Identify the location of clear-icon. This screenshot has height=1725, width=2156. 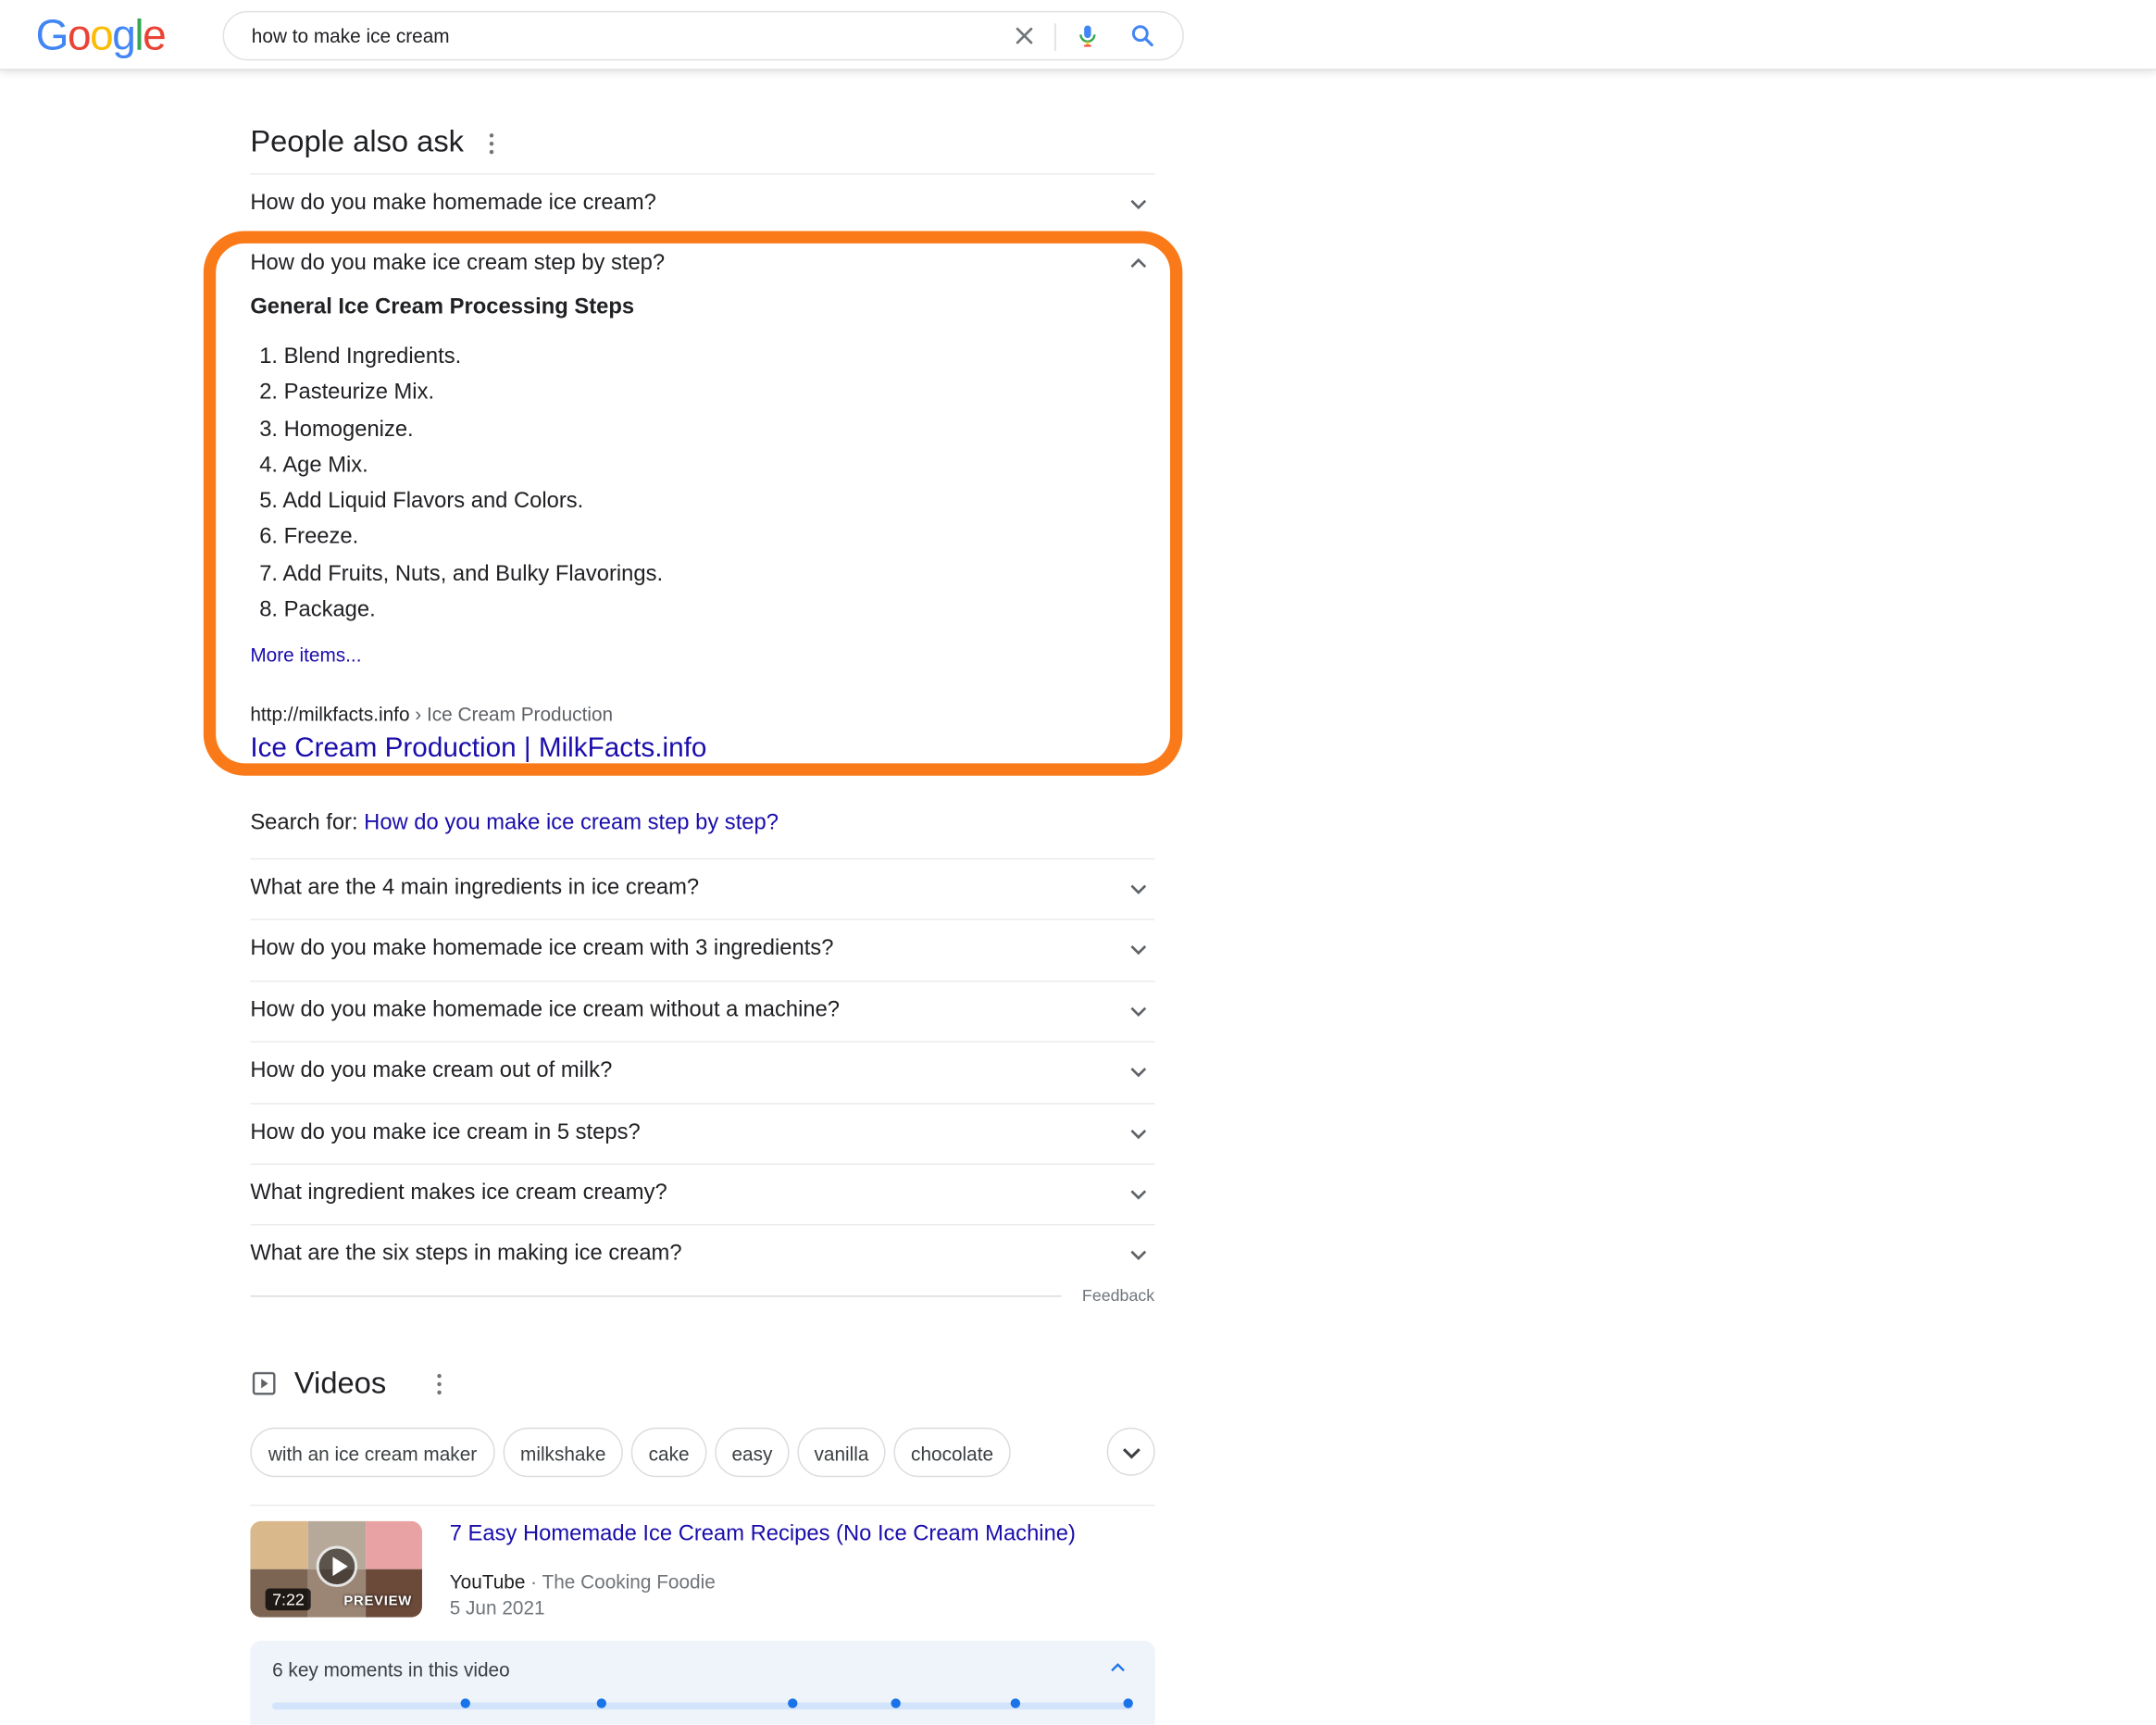
(1025, 36).